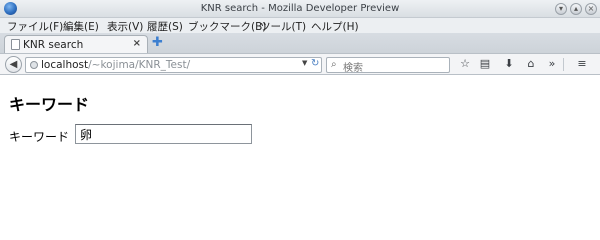  What do you see at coordinates (165, 26) in the screenshot?
I see `menu-history: 履歴(S)` at bounding box center [165, 26].